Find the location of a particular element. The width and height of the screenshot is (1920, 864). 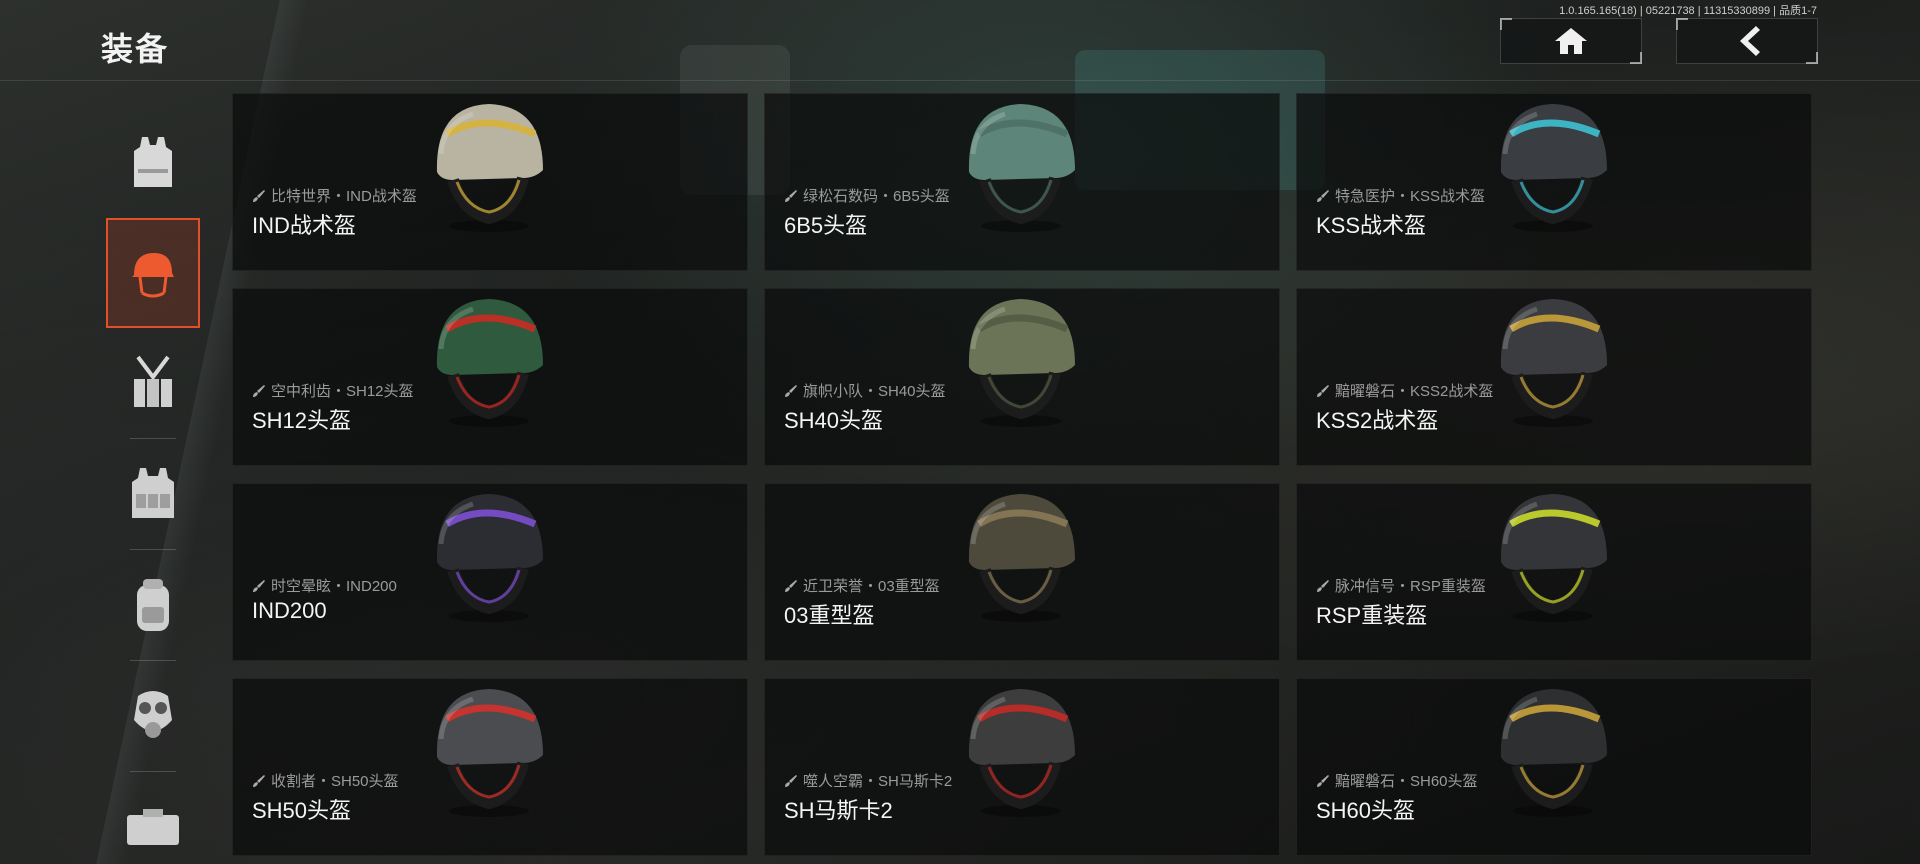

helmet-card: 收割者・SH50头盔 SH50头盔 is located at coordinates (490, 767).